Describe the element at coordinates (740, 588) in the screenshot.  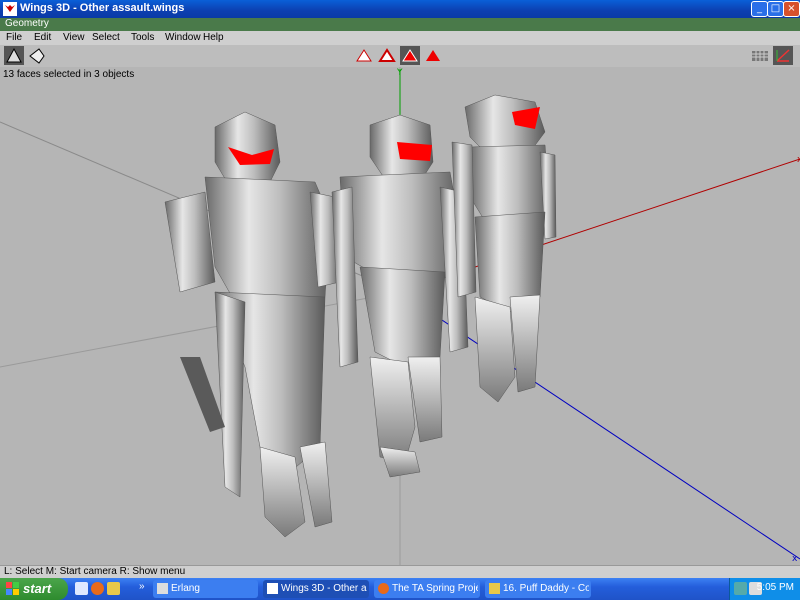
I see `tray-network-icon` at that location.